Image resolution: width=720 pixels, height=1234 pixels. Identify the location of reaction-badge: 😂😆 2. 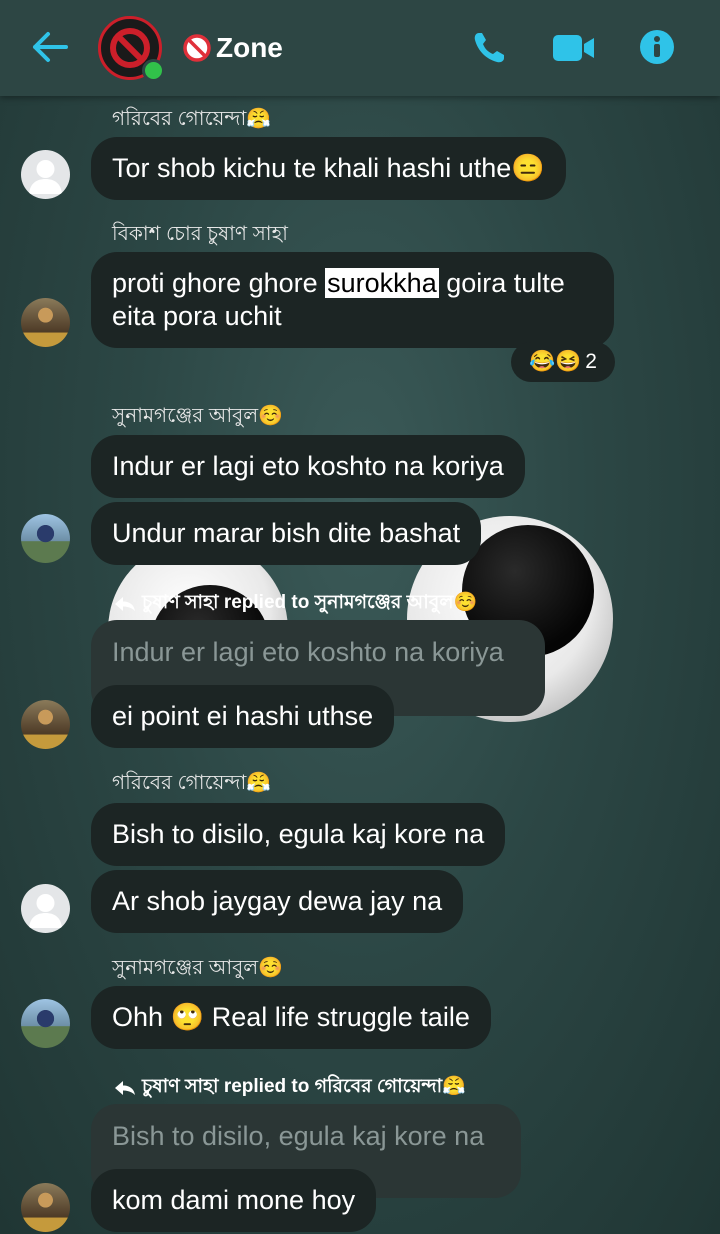
(563, 362).